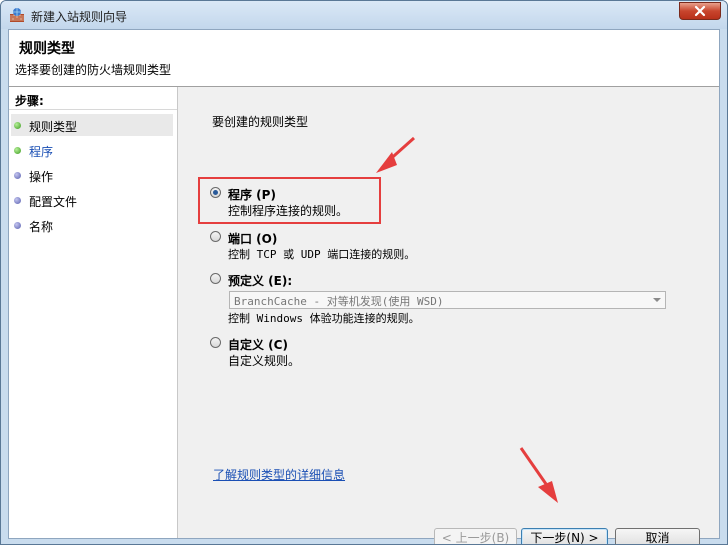 The image size is (728, 545). Describe the element at coordinates (17, 15) in the screenshot. I see `firewall-icon` at that location.